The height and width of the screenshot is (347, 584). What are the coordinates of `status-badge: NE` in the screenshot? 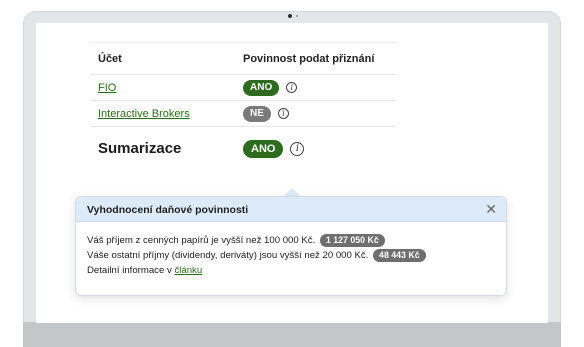 It's located at (257, 113).